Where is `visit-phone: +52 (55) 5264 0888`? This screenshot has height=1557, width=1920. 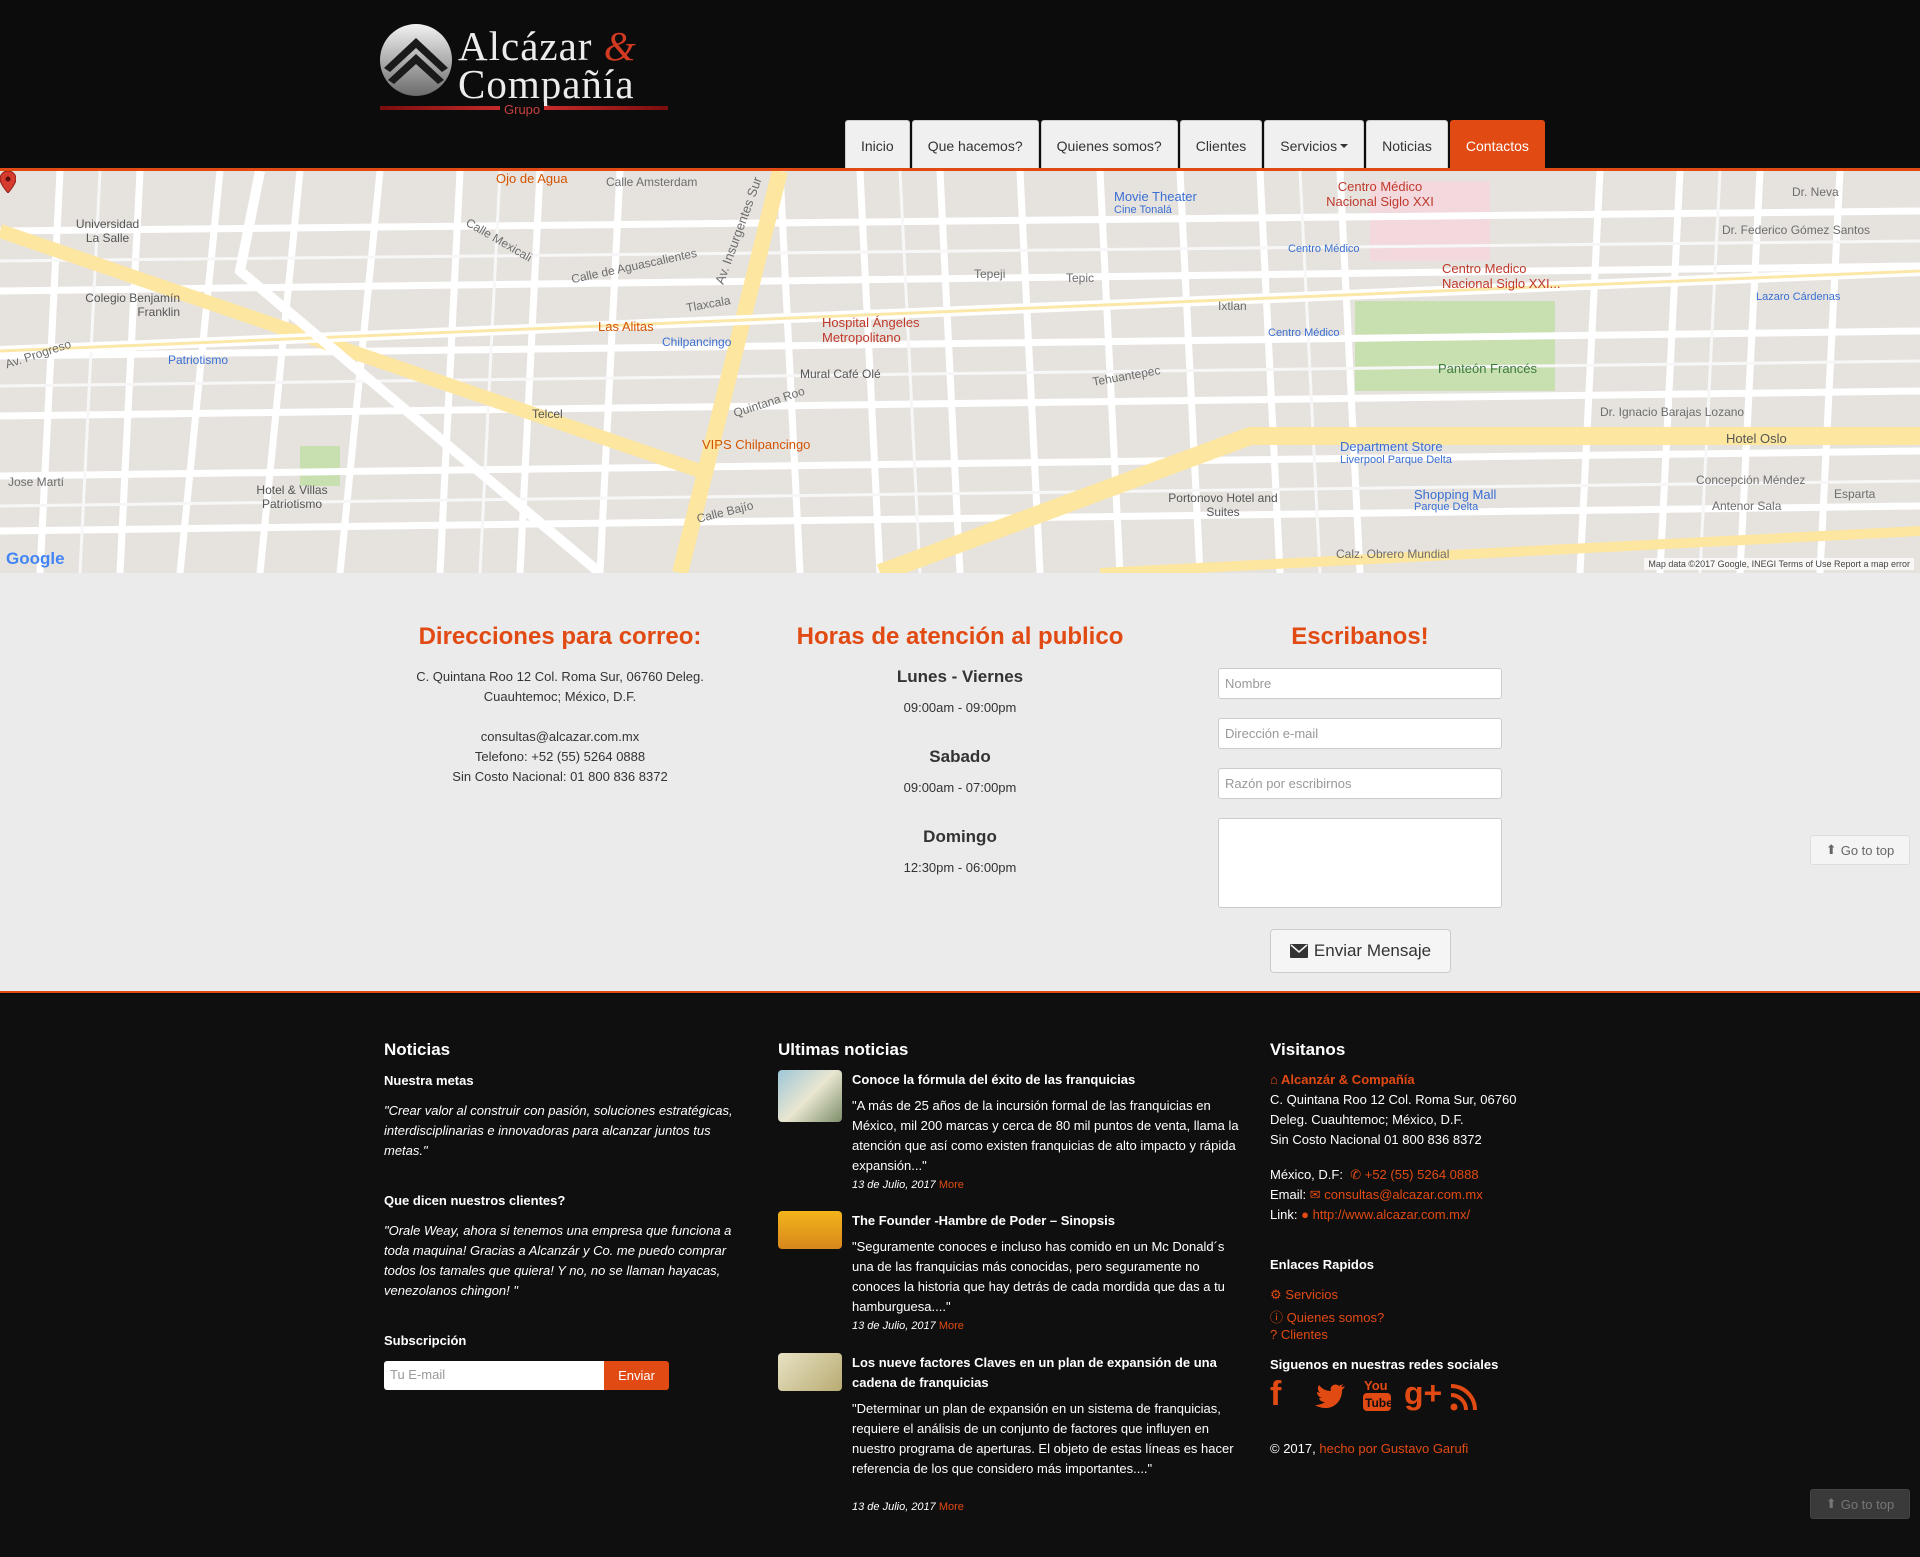 visit-phone: +52 (55) 5264 0888 is located at coordinates (1422, 1174).